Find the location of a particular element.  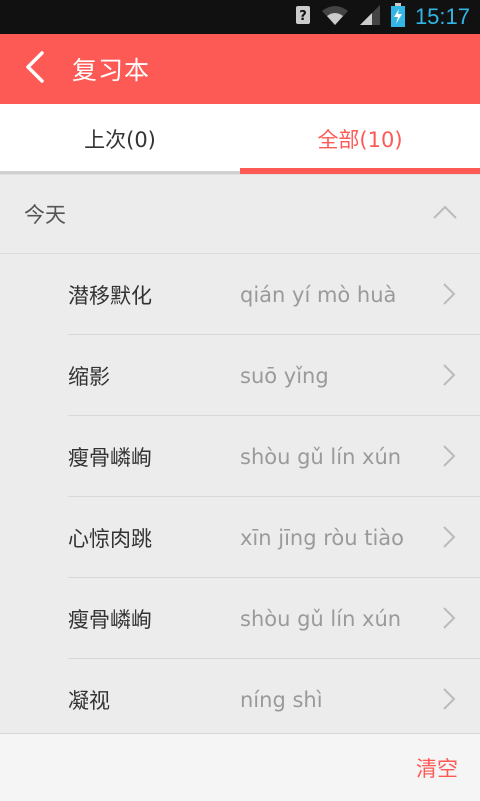

item-pinyin: qián yí mò huà is located at coordinates (318, 294).